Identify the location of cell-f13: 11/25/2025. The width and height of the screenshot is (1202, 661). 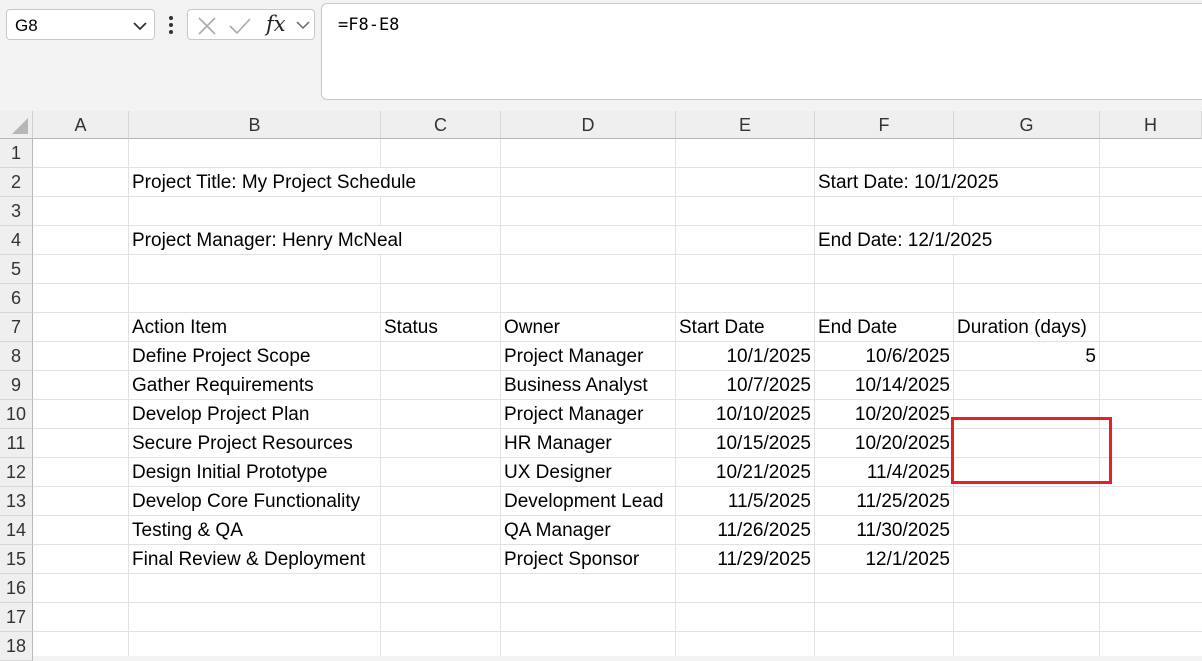
(882, 501).